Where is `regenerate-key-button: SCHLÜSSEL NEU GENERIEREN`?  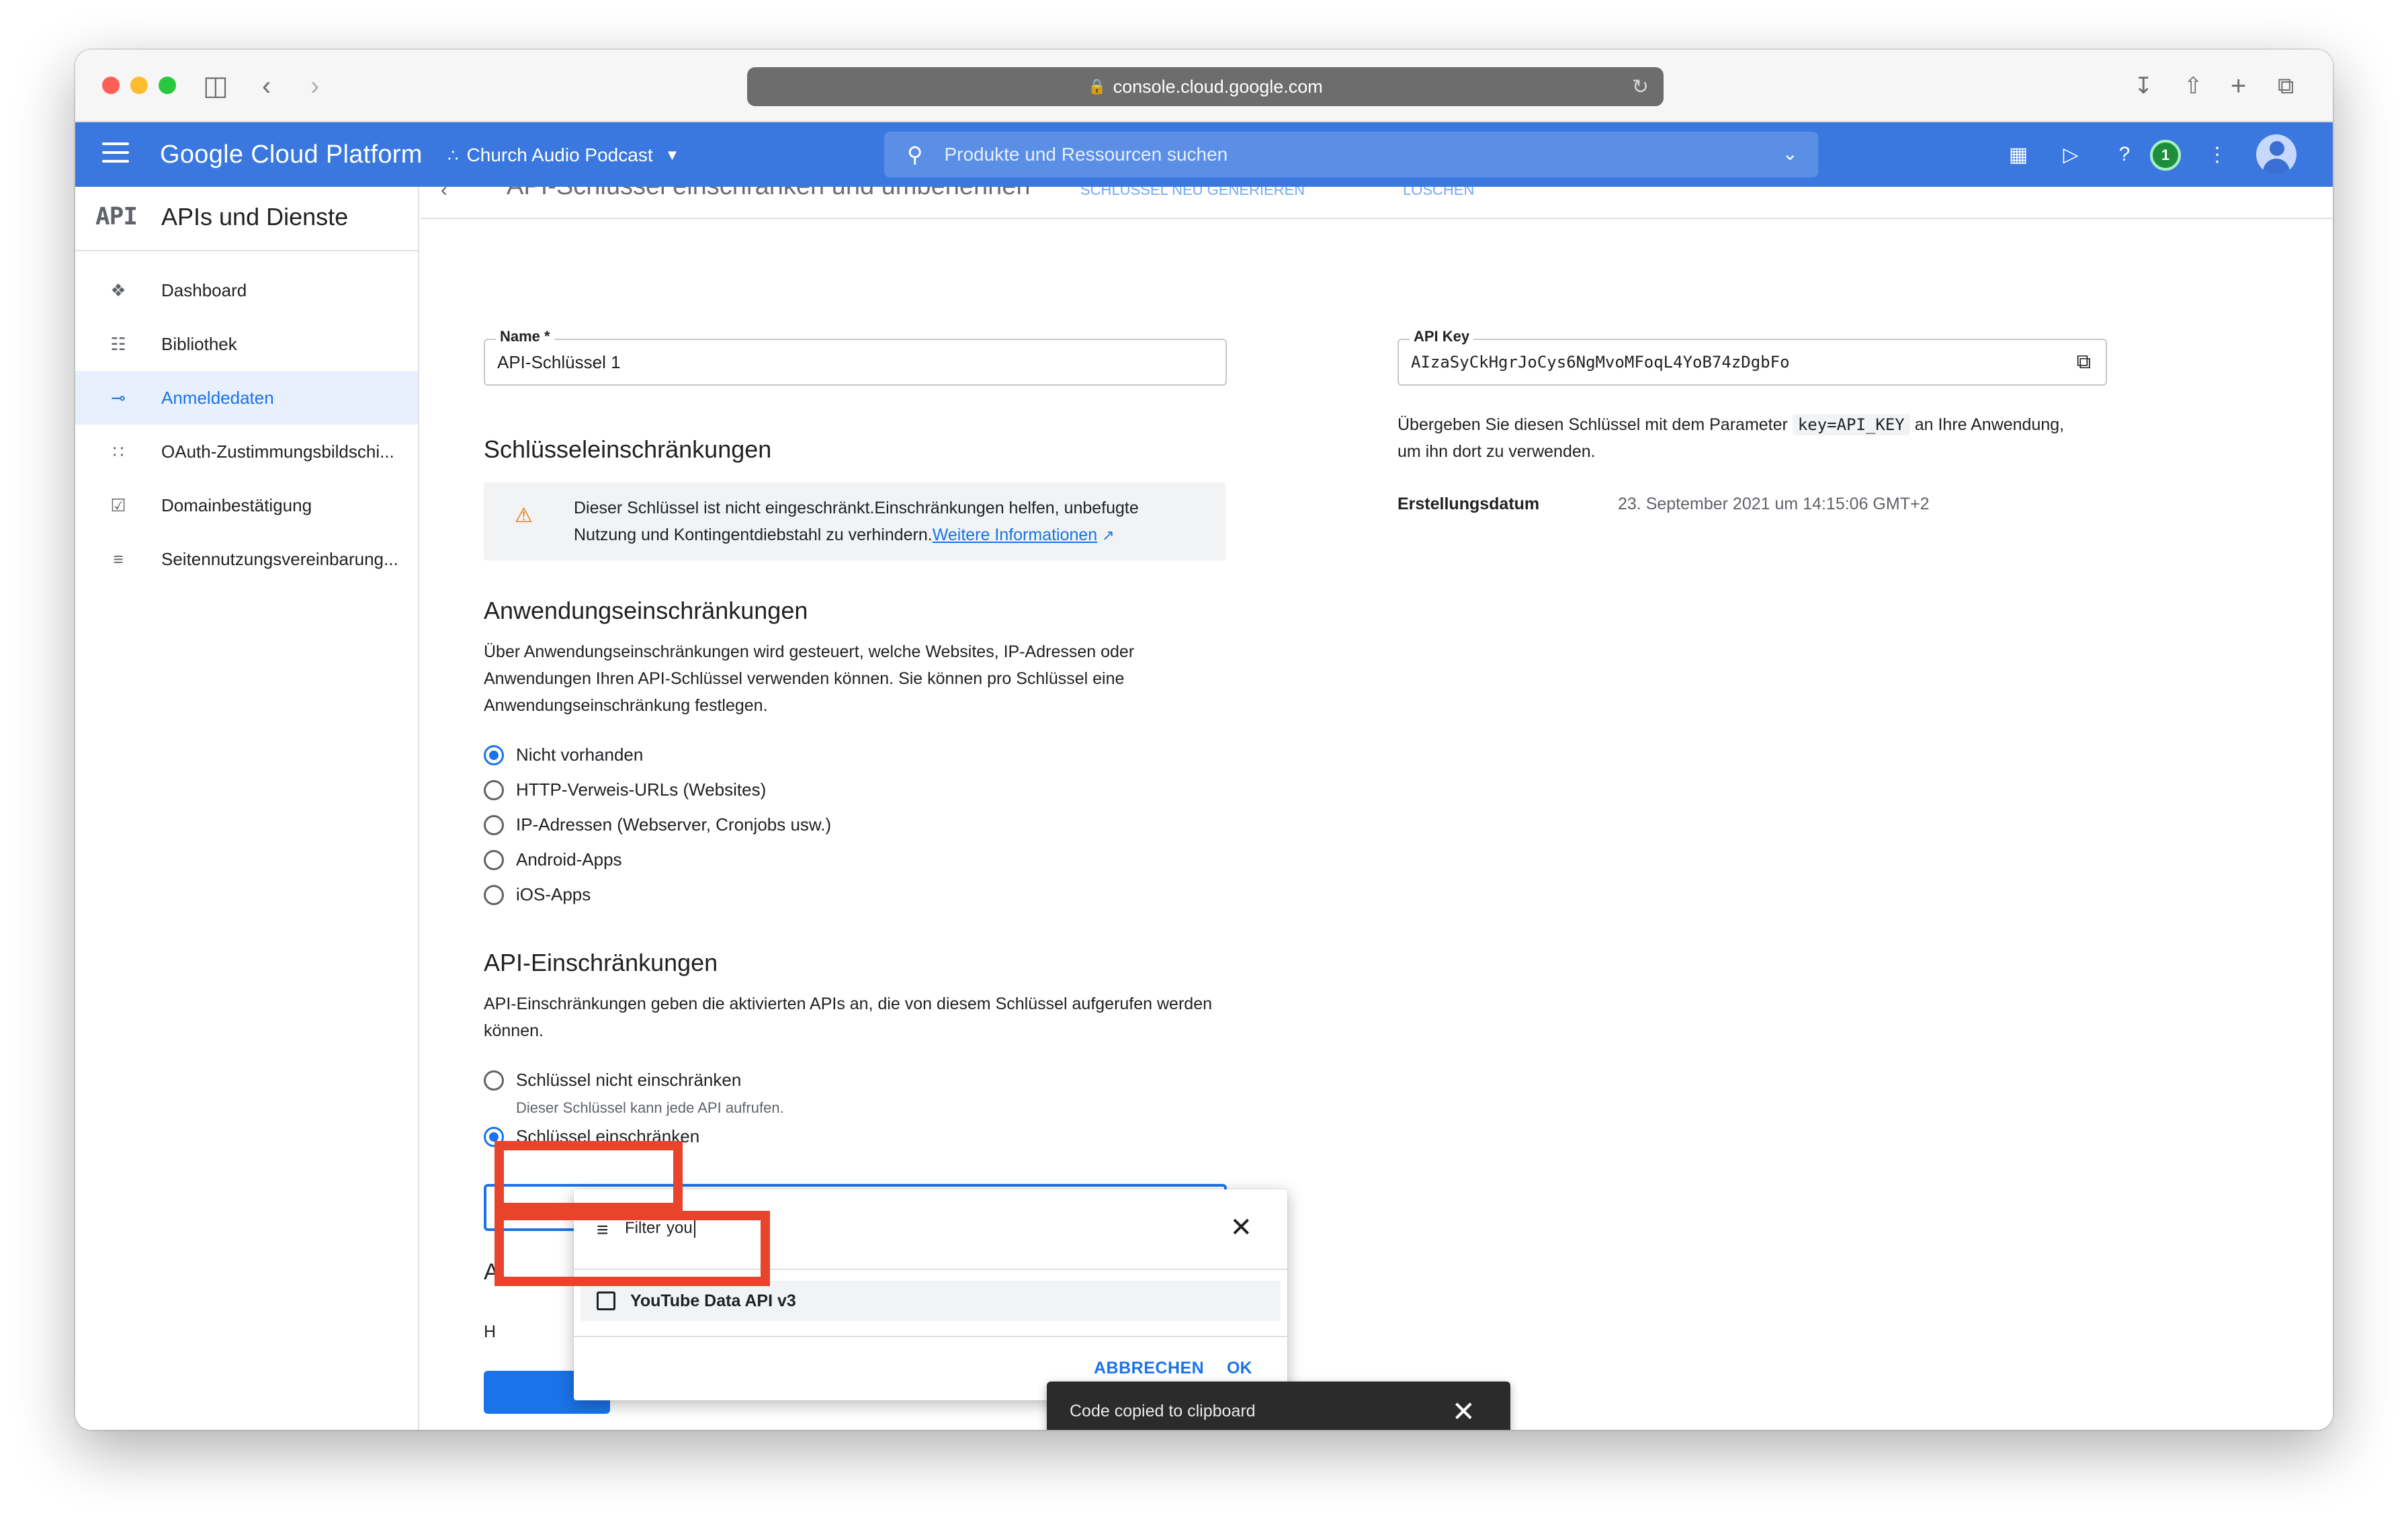 regenerate-key-button: SCHLÜSSEL NEU GENERIEREN is located at coordinates (1192, 193).